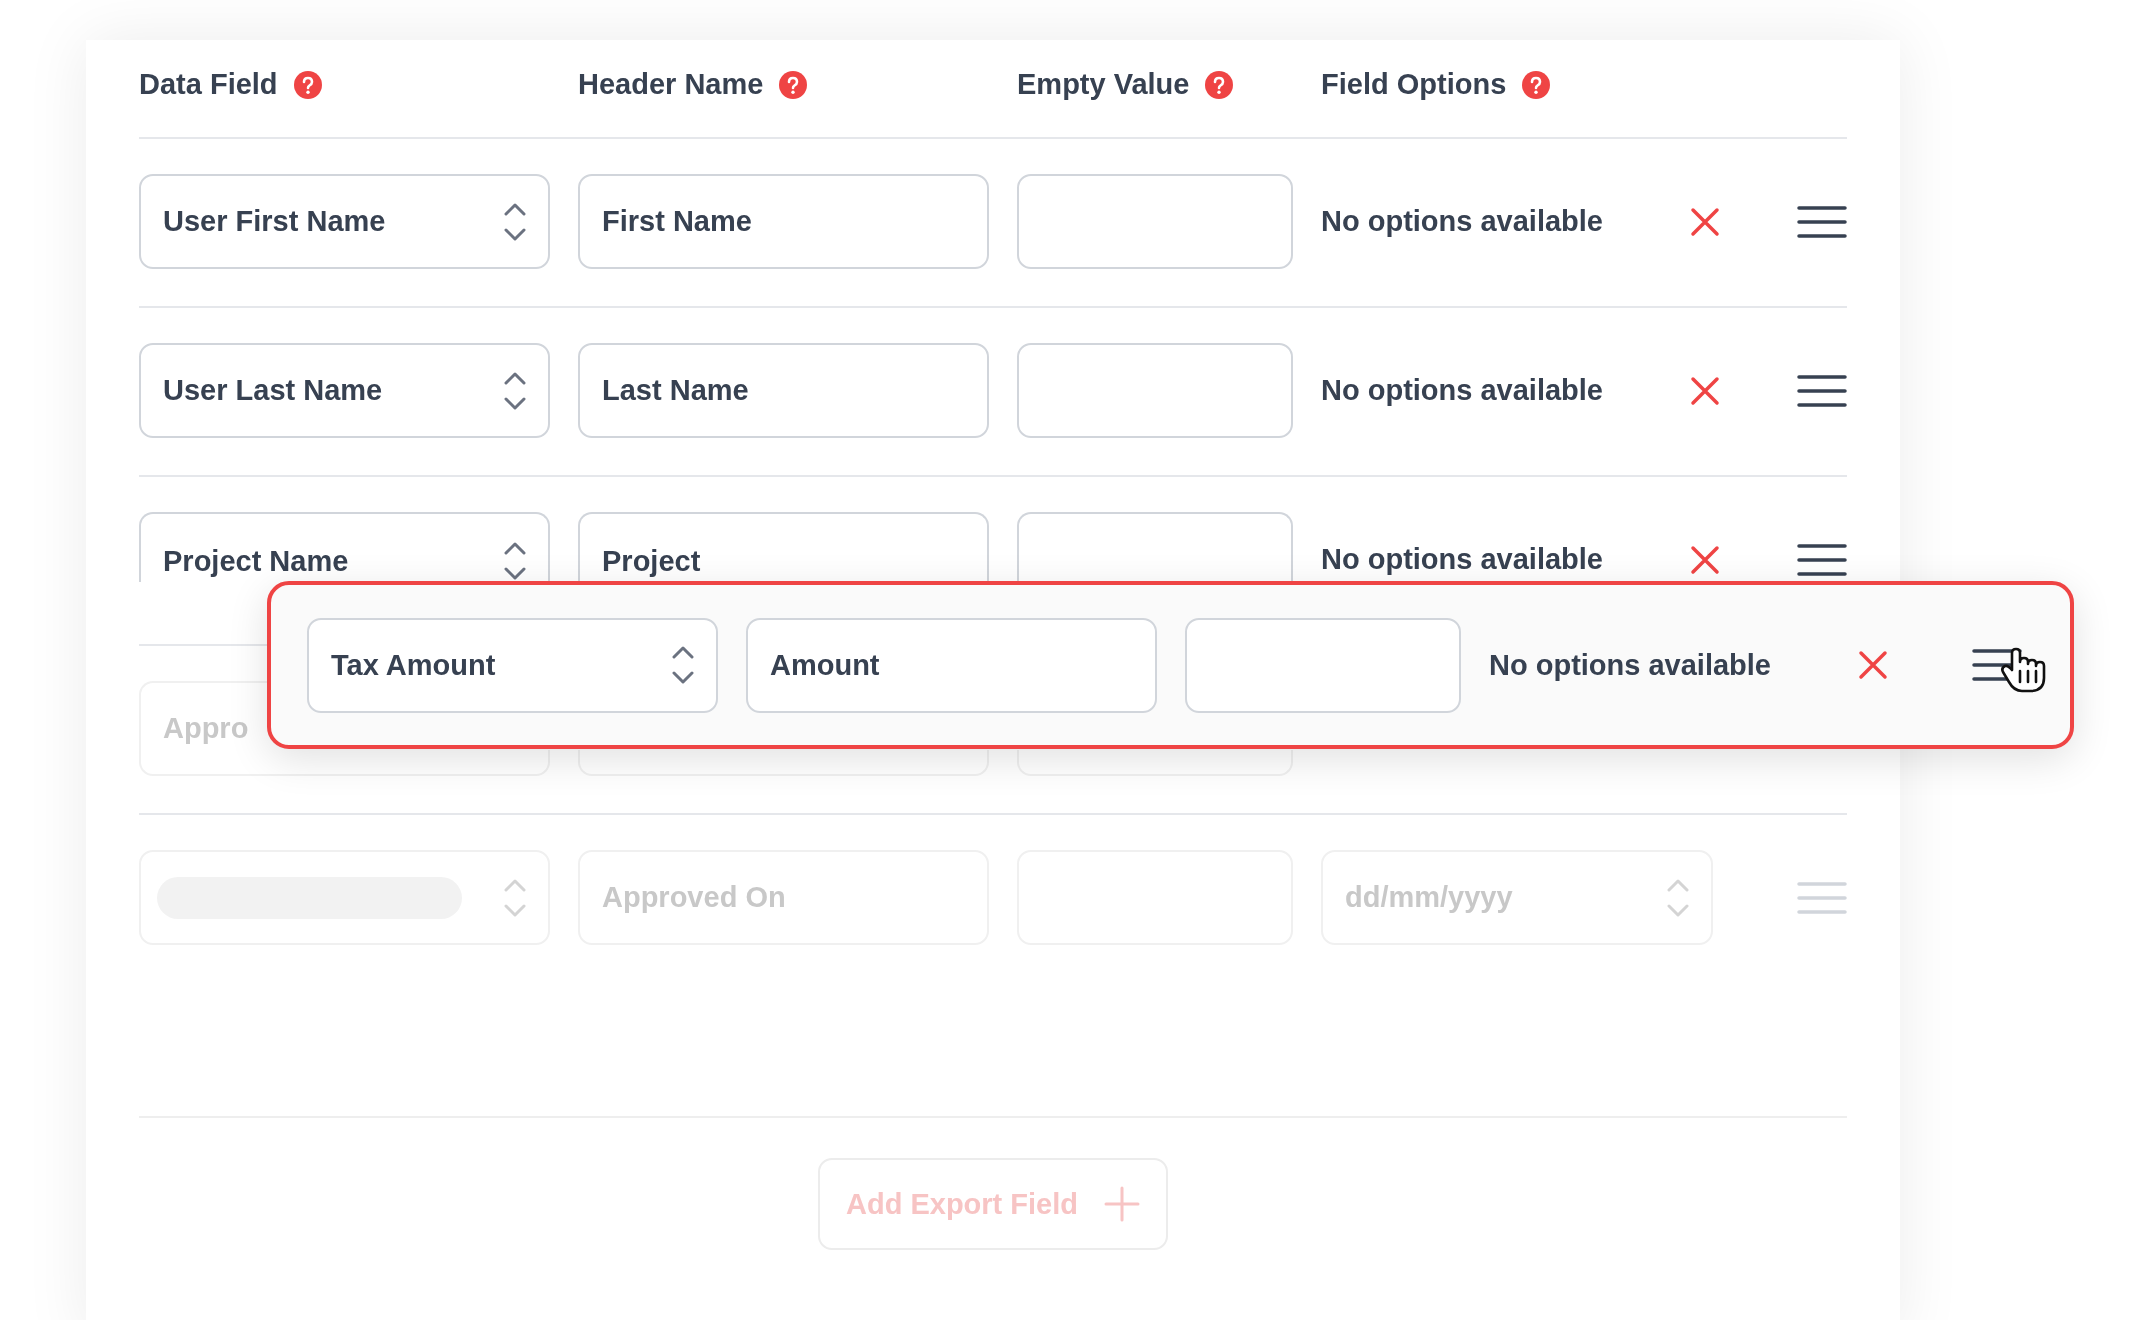 This screenshot has height=1320, width=2149. What do you see at coordinates (512, 665) in the screenshot?
I see `select-field: Tax Amount` at bounding box center [512, 665].